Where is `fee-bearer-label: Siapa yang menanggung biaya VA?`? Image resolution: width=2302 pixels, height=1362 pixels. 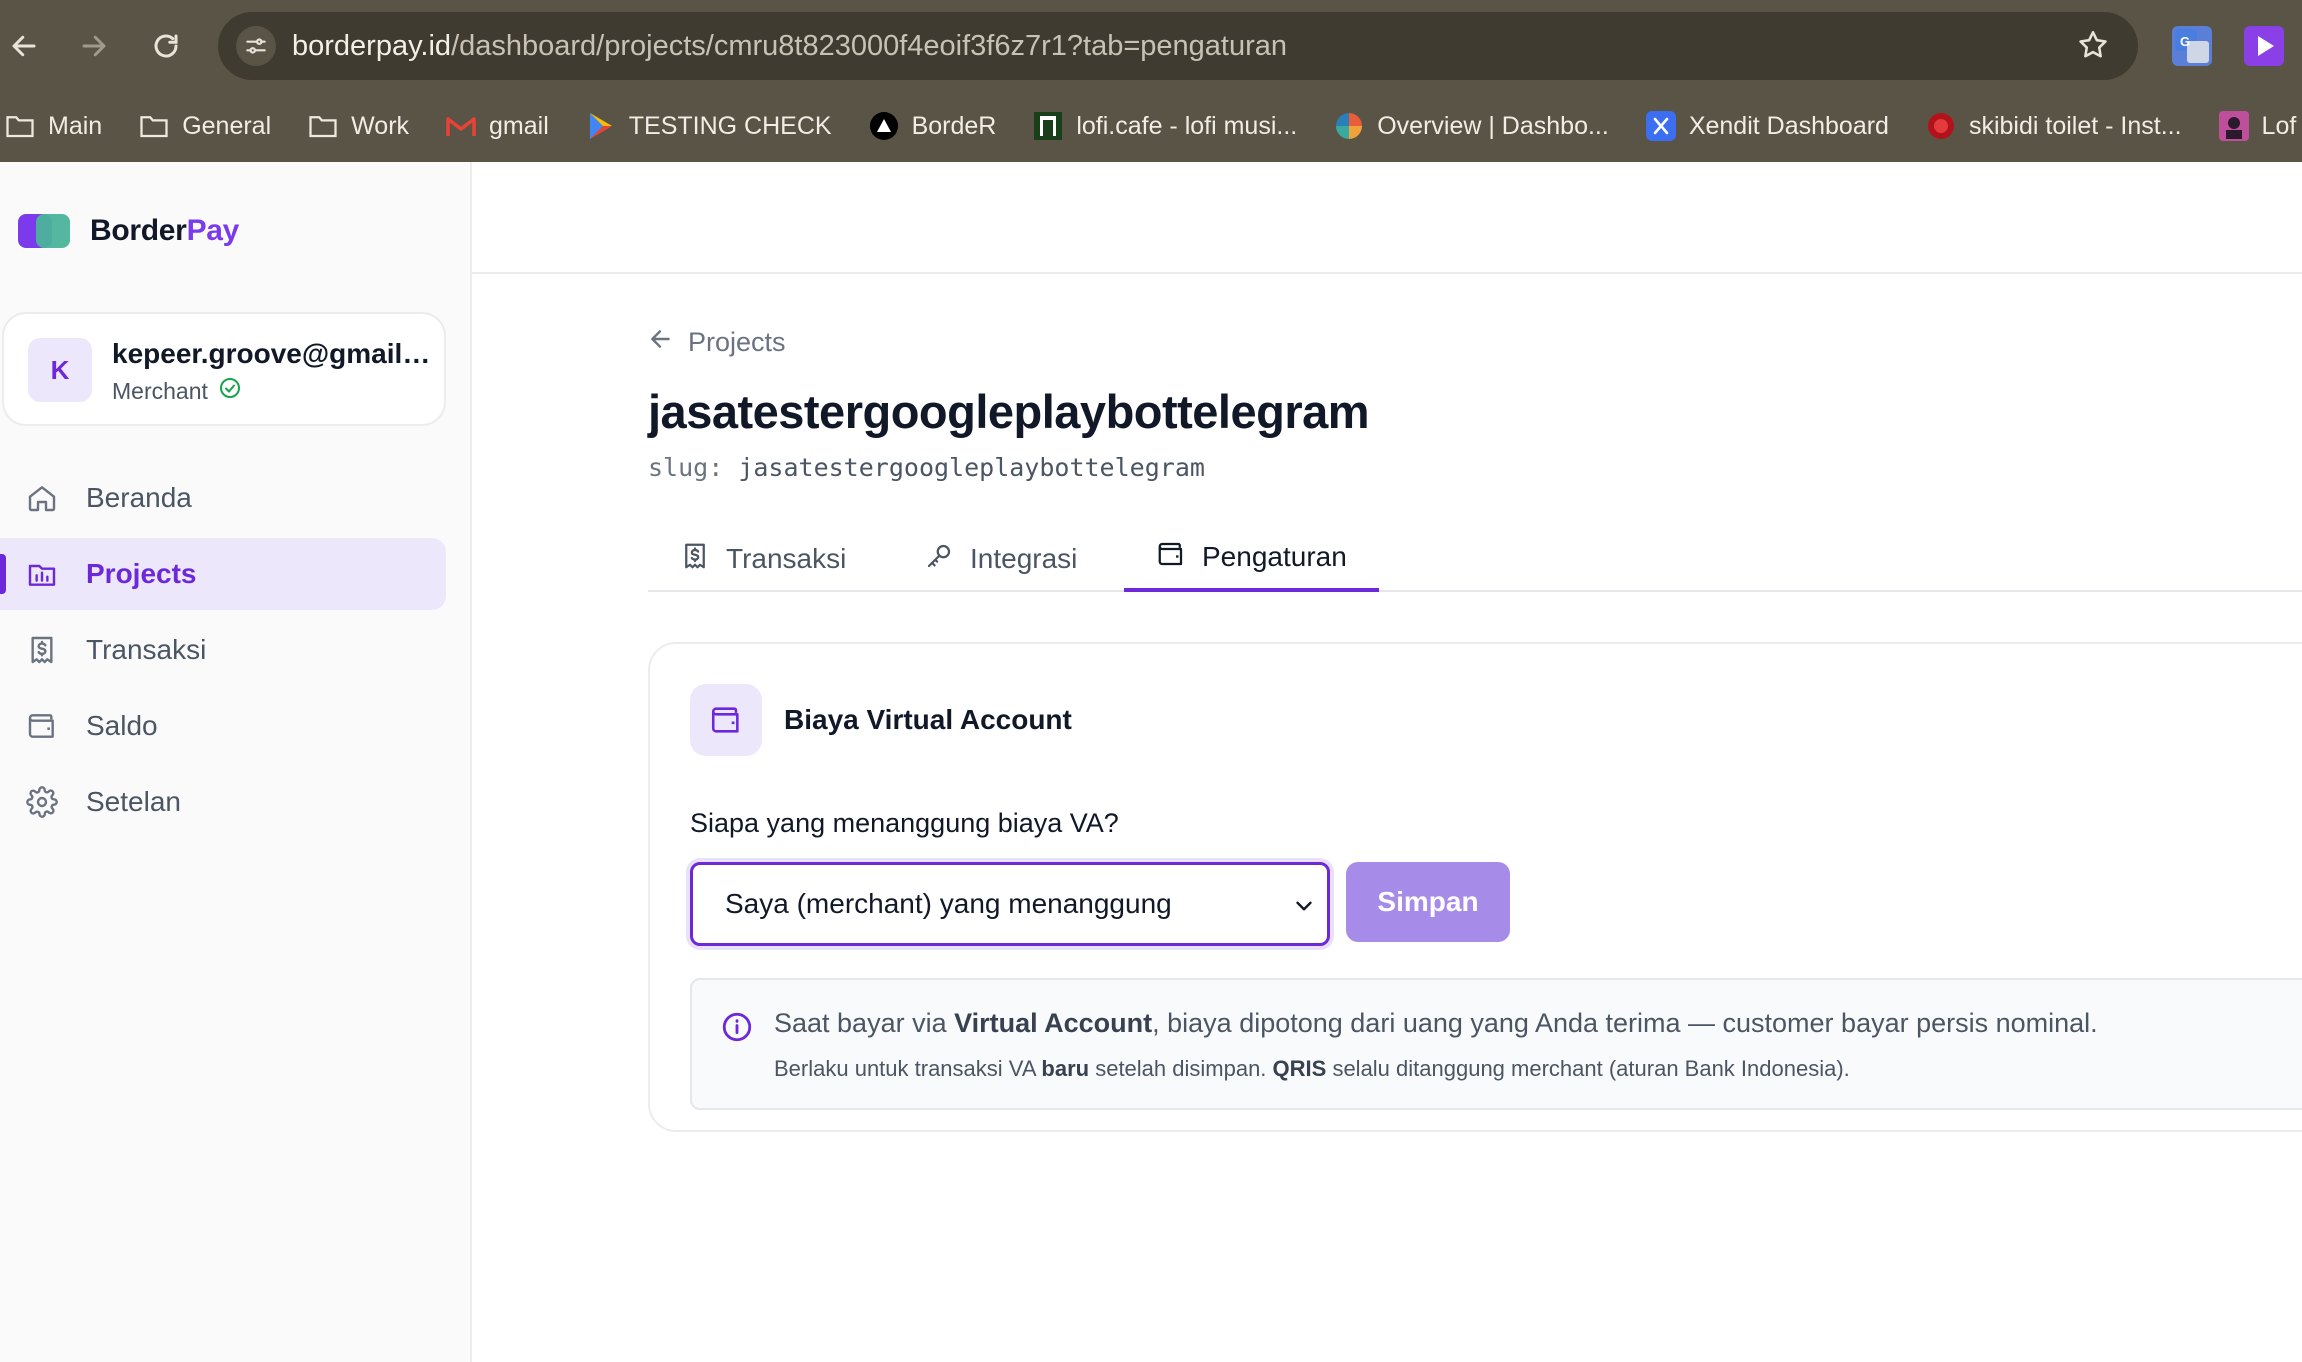
fee-bearer-label: Siapa yang menanggung biaya VA? is located at coordinates (904, 823).